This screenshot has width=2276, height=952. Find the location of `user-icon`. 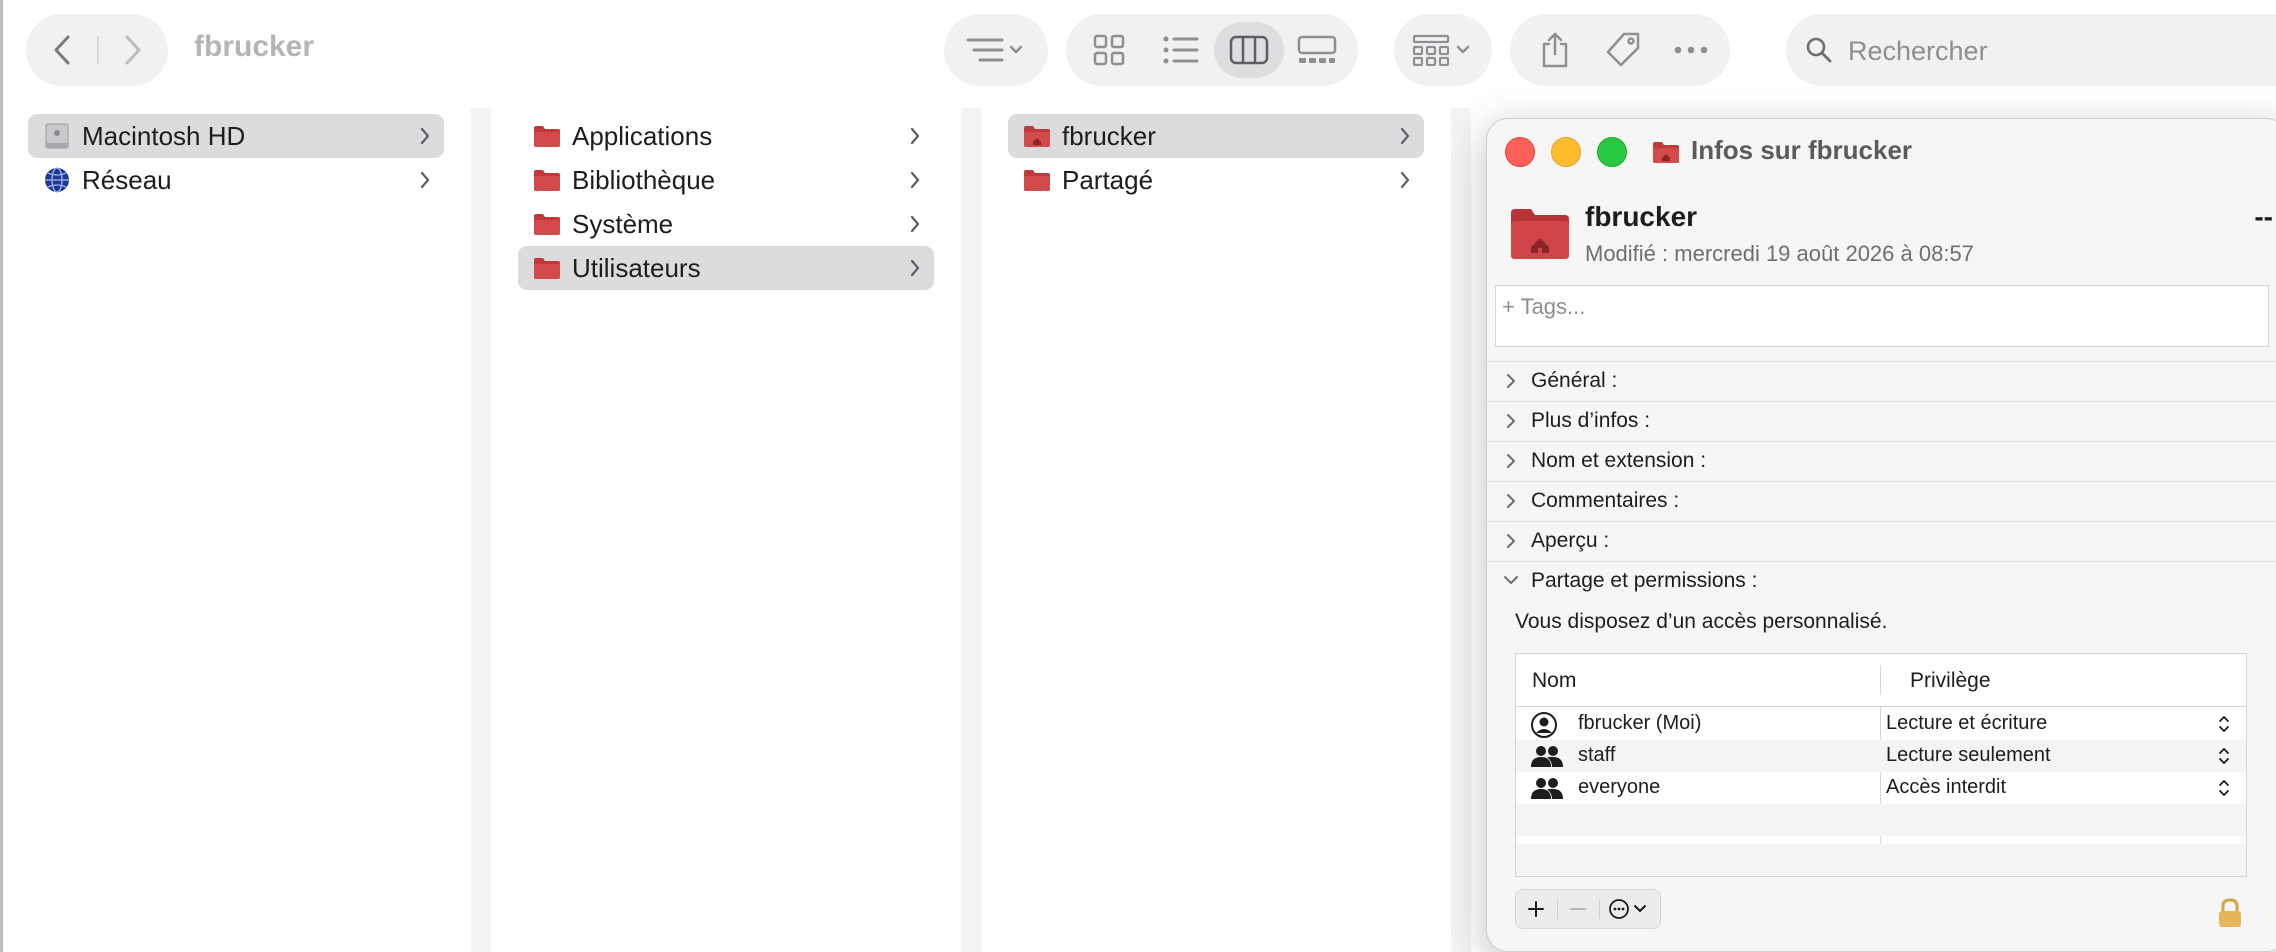

user-icon is located at coordinates (1544, 725).